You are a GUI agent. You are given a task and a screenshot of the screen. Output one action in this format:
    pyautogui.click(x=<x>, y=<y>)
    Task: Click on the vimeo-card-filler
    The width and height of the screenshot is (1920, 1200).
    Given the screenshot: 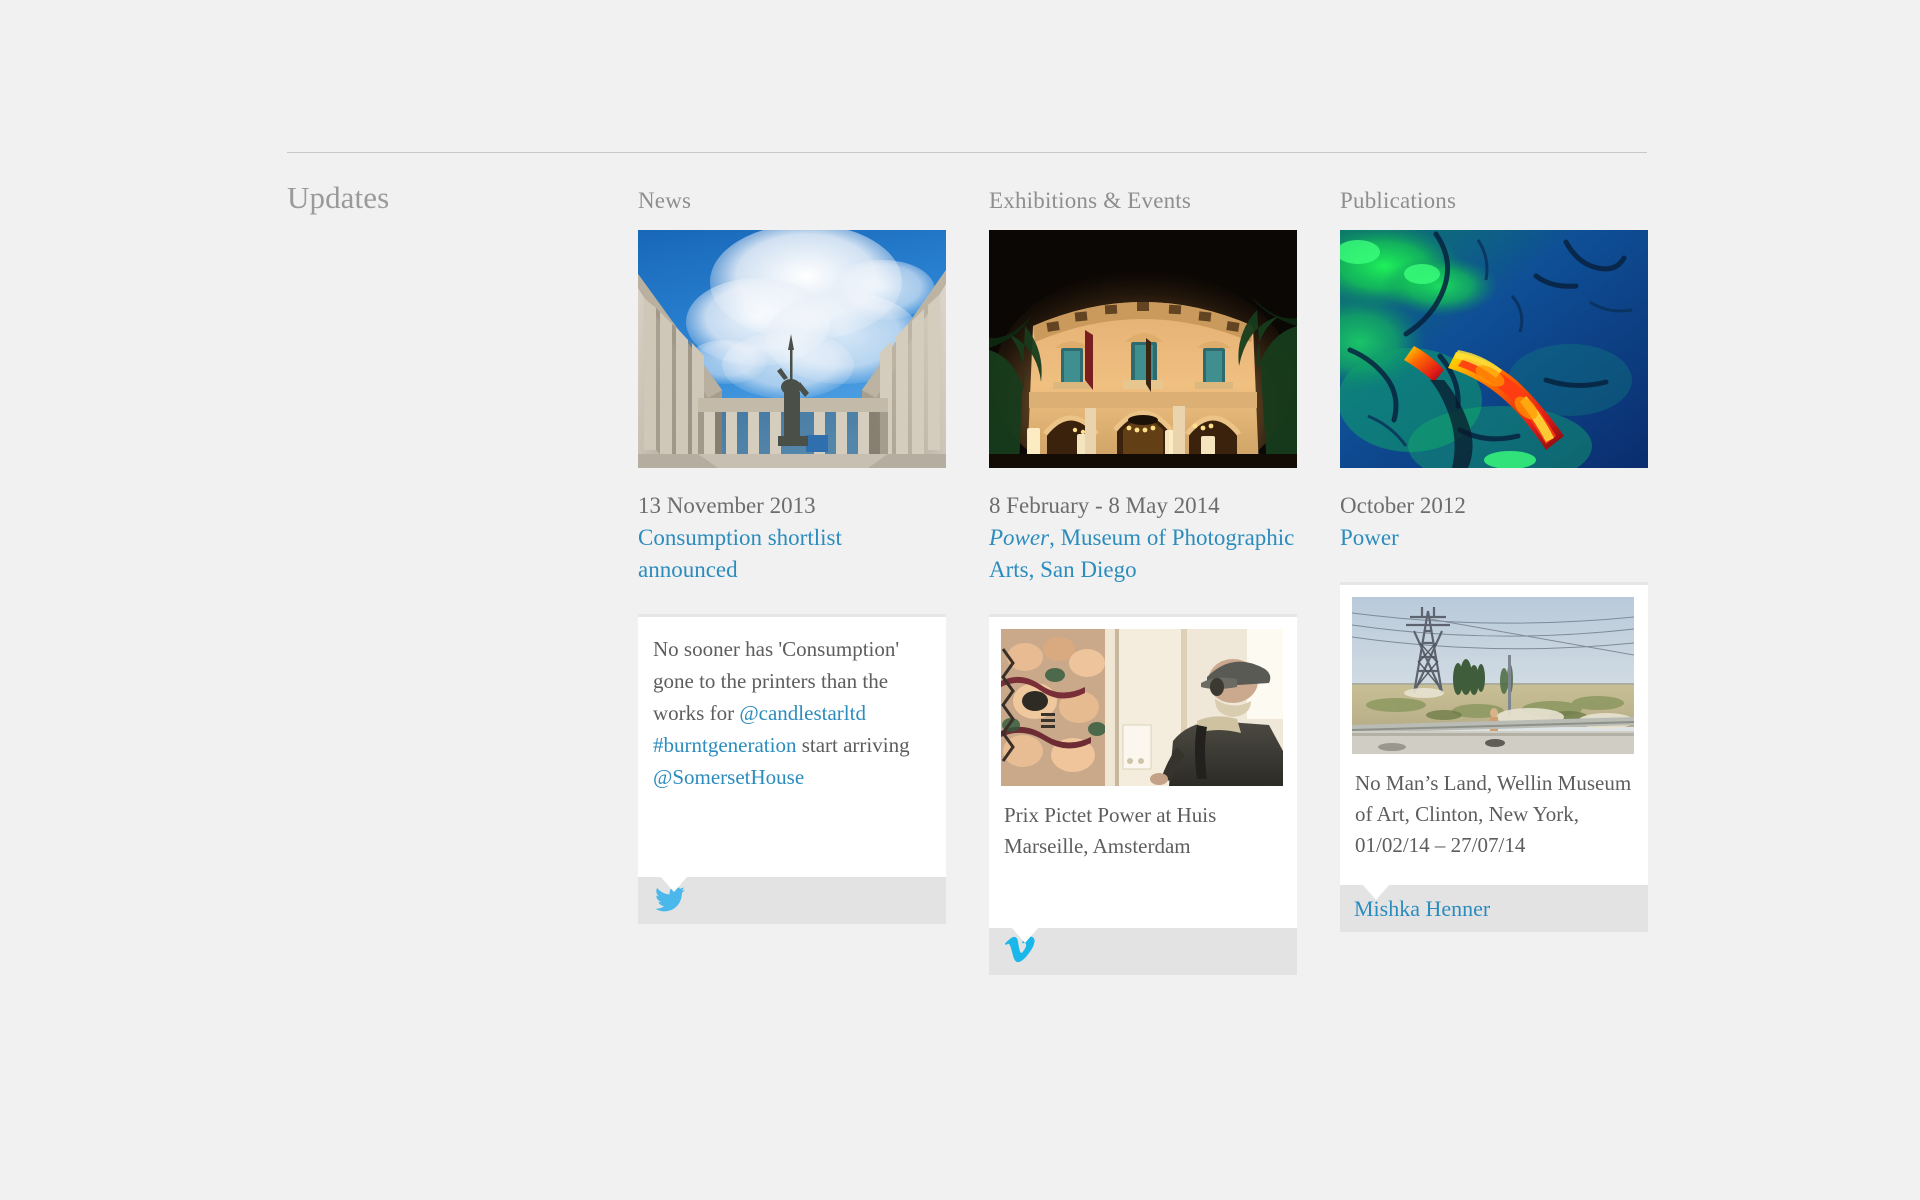 What is the action you would take?
    pyautogui.click(x=1143, y=900)
    